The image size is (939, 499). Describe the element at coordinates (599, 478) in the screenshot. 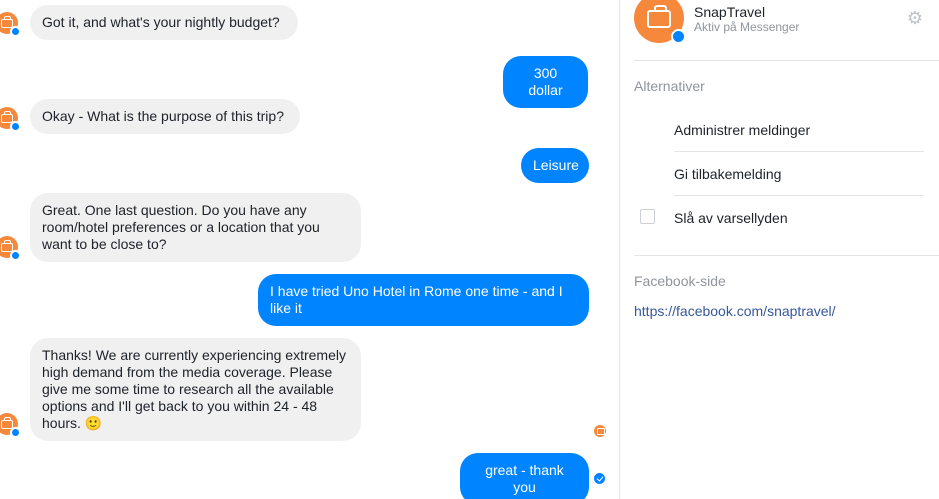

I see `sent-check-icon` at that location.